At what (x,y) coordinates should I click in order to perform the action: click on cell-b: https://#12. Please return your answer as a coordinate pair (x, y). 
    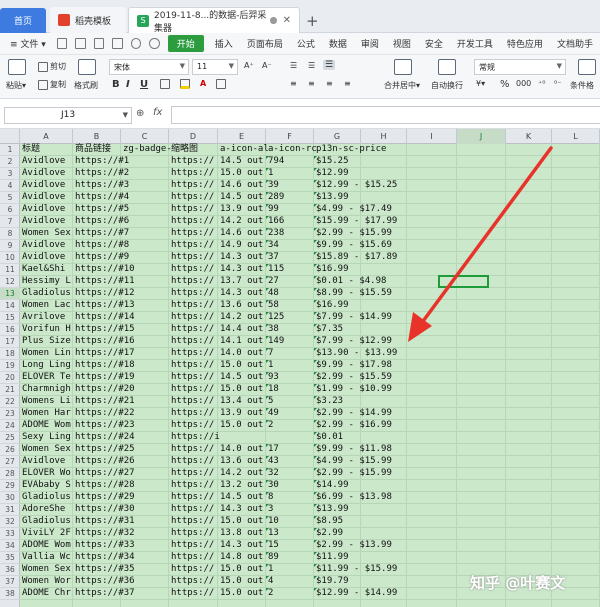
    Looking at the image, I should click on (105, 293).